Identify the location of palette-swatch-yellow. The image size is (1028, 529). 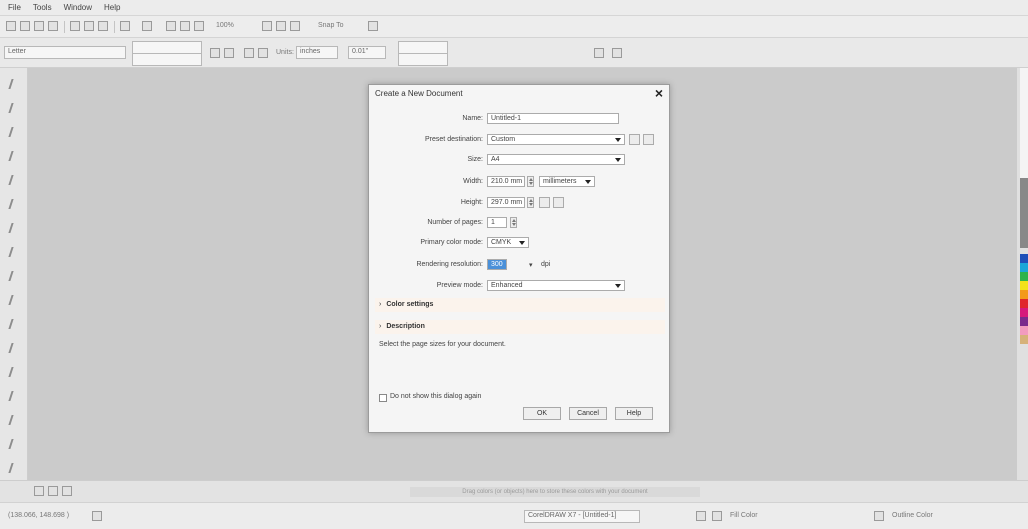
(1024, 285).